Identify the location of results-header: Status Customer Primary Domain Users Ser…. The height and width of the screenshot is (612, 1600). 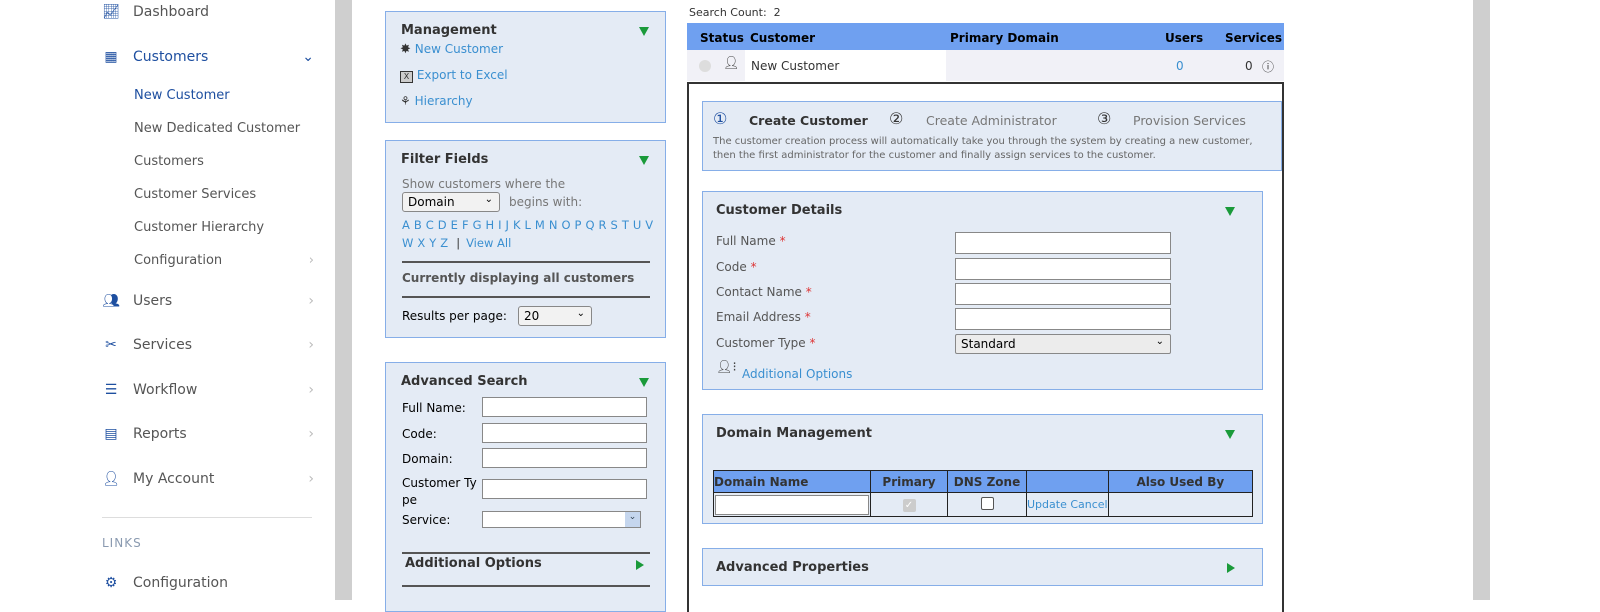
(985, 36).